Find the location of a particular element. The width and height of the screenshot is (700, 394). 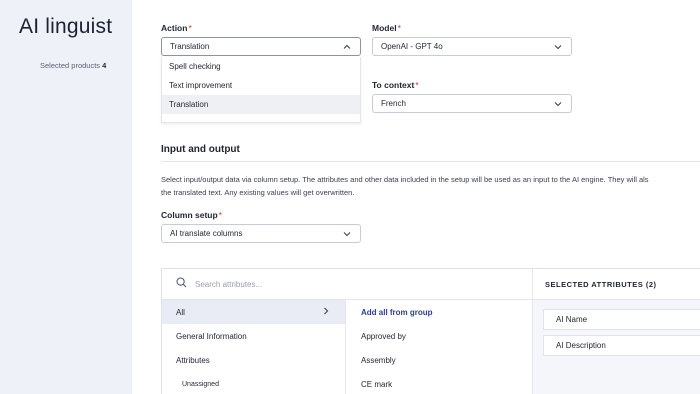

chevron-up-icon is located at coordinates (347, 47).